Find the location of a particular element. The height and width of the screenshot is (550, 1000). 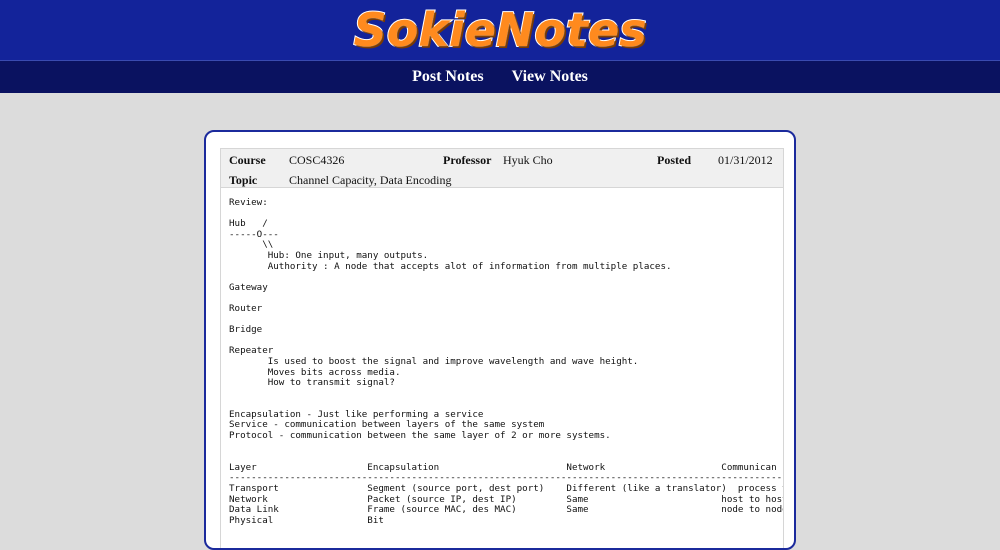

nav-post-notes-link: Post Notes is located at coordinates (448, 77).